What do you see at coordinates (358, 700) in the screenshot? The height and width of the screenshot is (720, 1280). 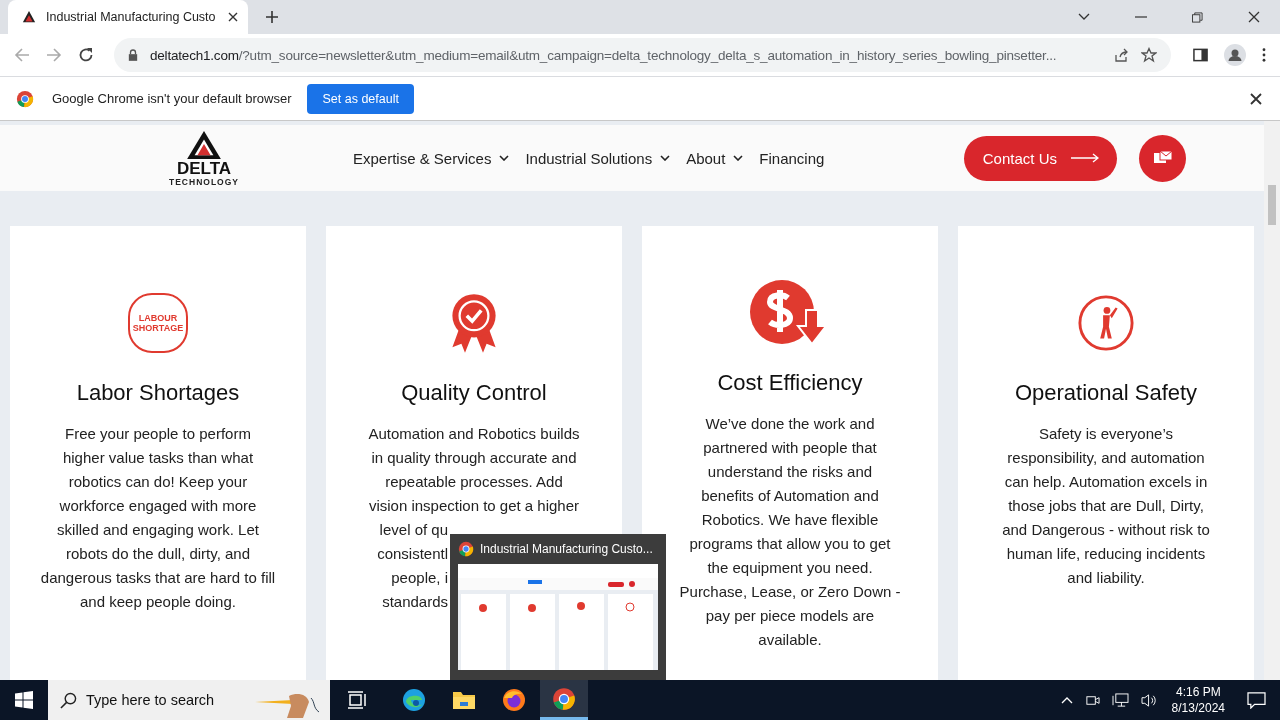 I see `task-view-icon` at bounding box center [358, 700].